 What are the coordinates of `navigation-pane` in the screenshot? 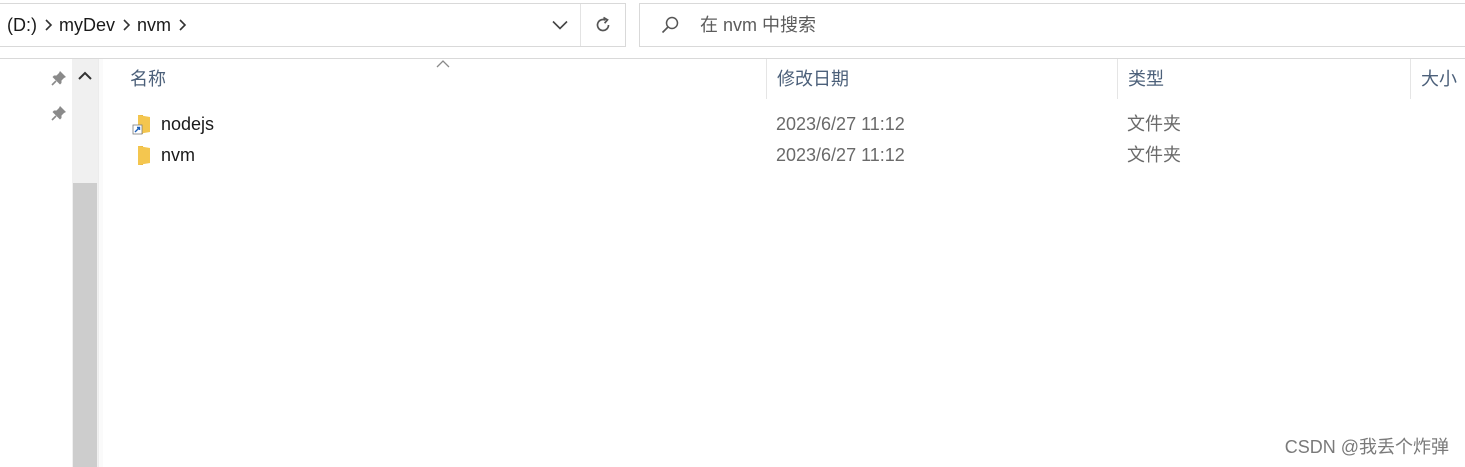 It's located at (36, 263).